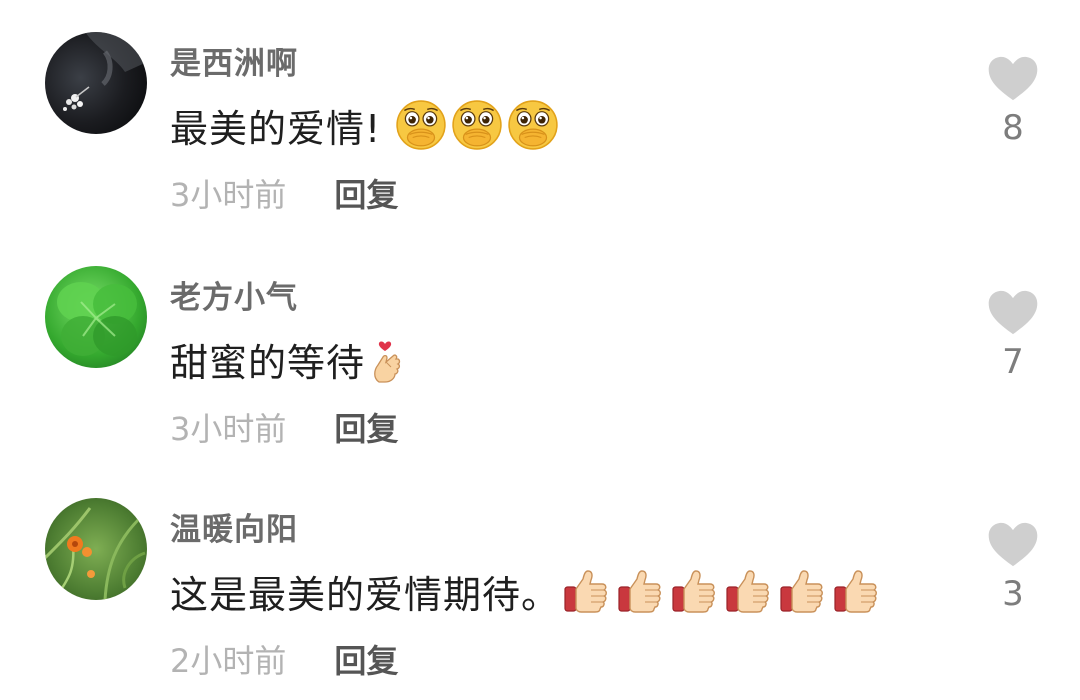 The height and width of the screenshot is (700, 1080). Describe the element at coordinates (268, 362) in the screenshot. I see `comment-text: 甜蜜的等待` at that location.